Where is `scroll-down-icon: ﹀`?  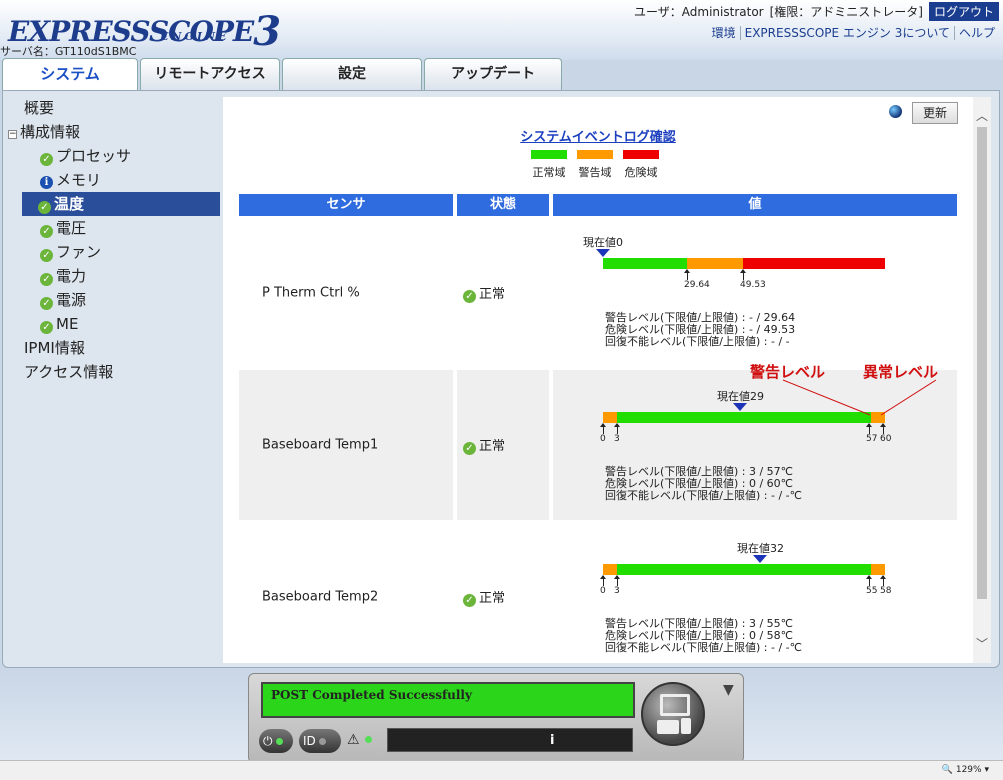
scroll-down-icon: ﹀ is located at coordinates (982, 643).